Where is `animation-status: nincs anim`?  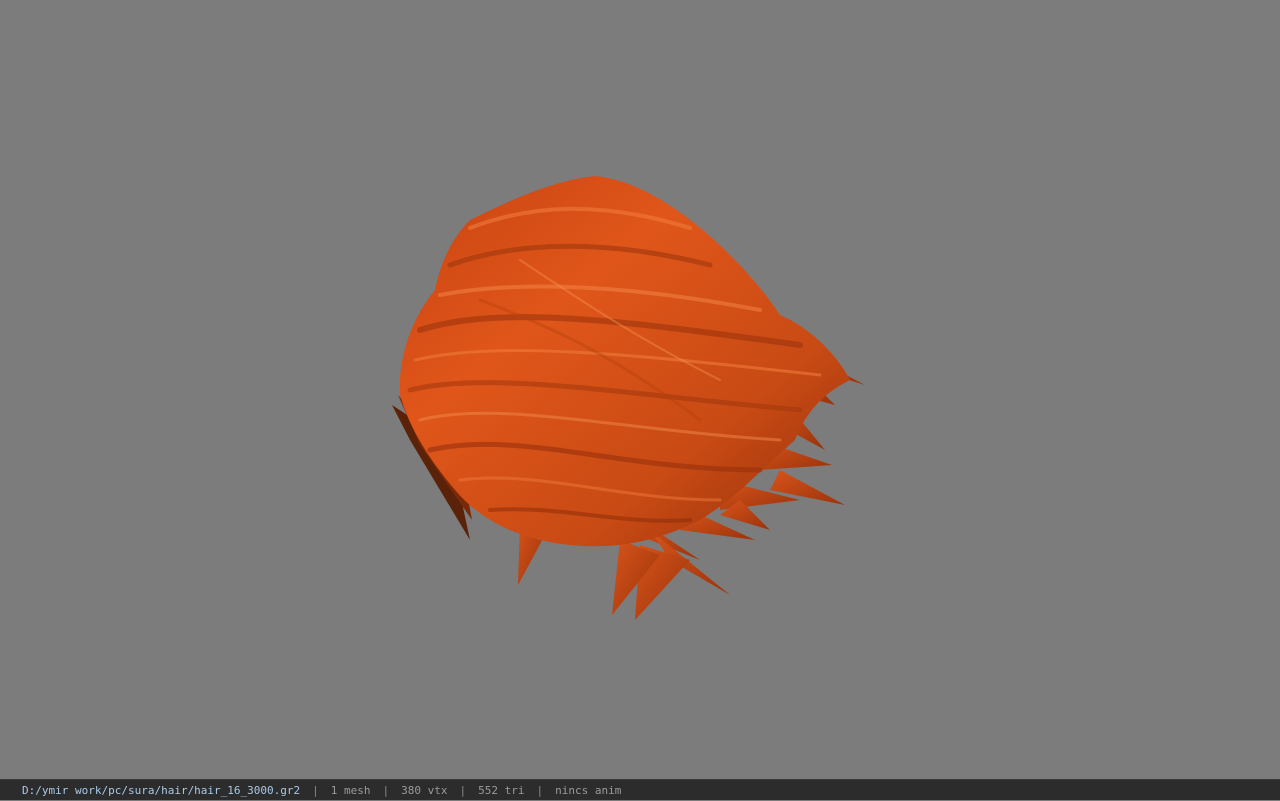 animation-status: nincs anim is located at coordinates (588, 790).